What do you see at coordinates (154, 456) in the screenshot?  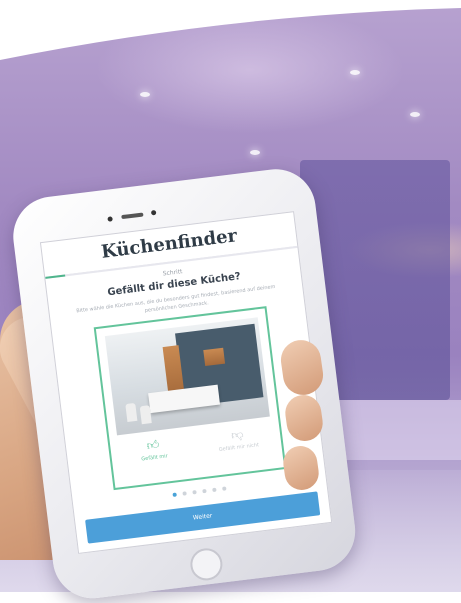 I see `like-button: 👍︎ Gefällt mir` at bounding box center [154, 456].